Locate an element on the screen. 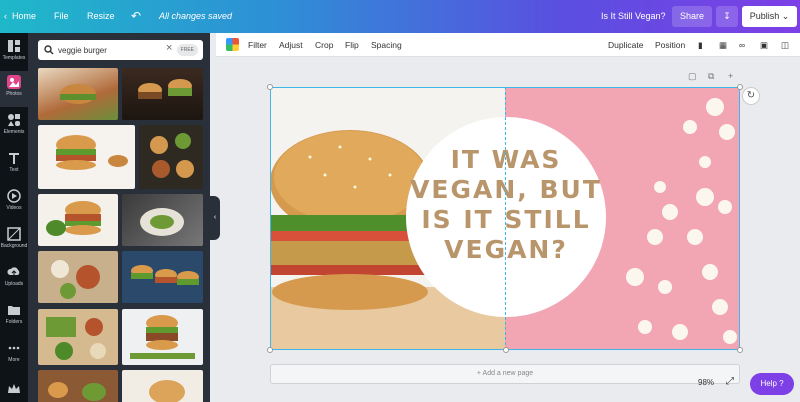 The image size is (800, 402). rail-videos: Videos is located at coordinates (14, 203).